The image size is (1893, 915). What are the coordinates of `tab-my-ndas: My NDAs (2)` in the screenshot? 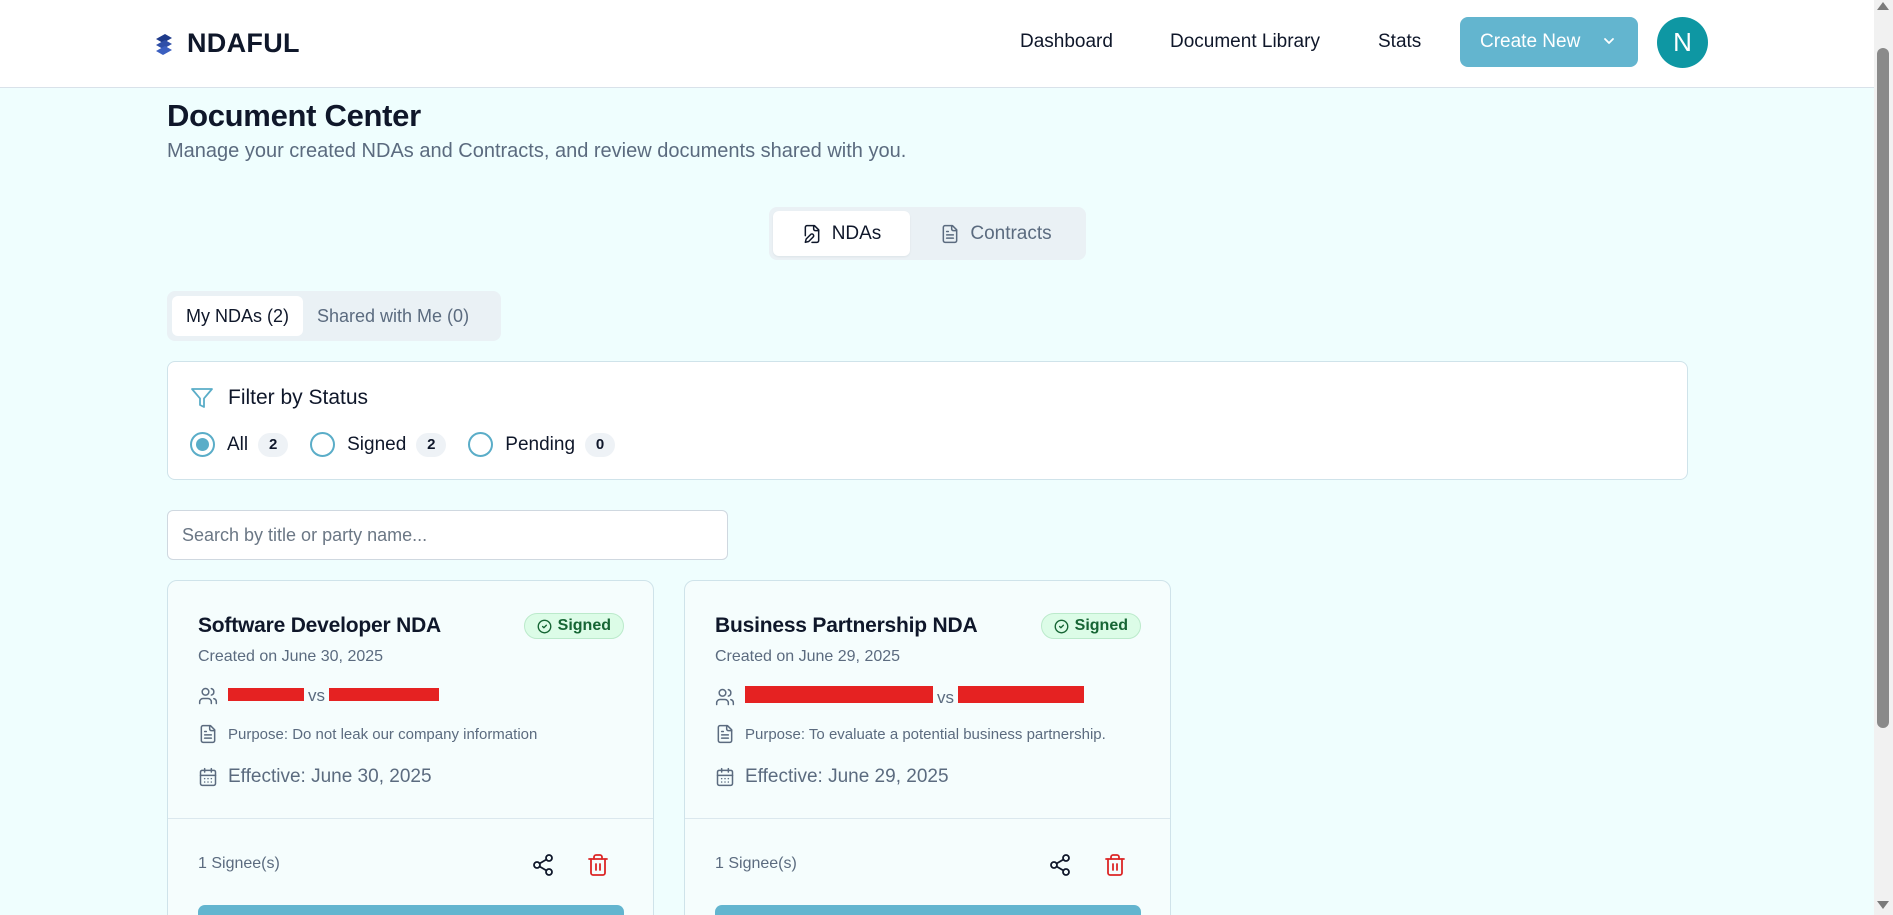 It's located at (237, 316).